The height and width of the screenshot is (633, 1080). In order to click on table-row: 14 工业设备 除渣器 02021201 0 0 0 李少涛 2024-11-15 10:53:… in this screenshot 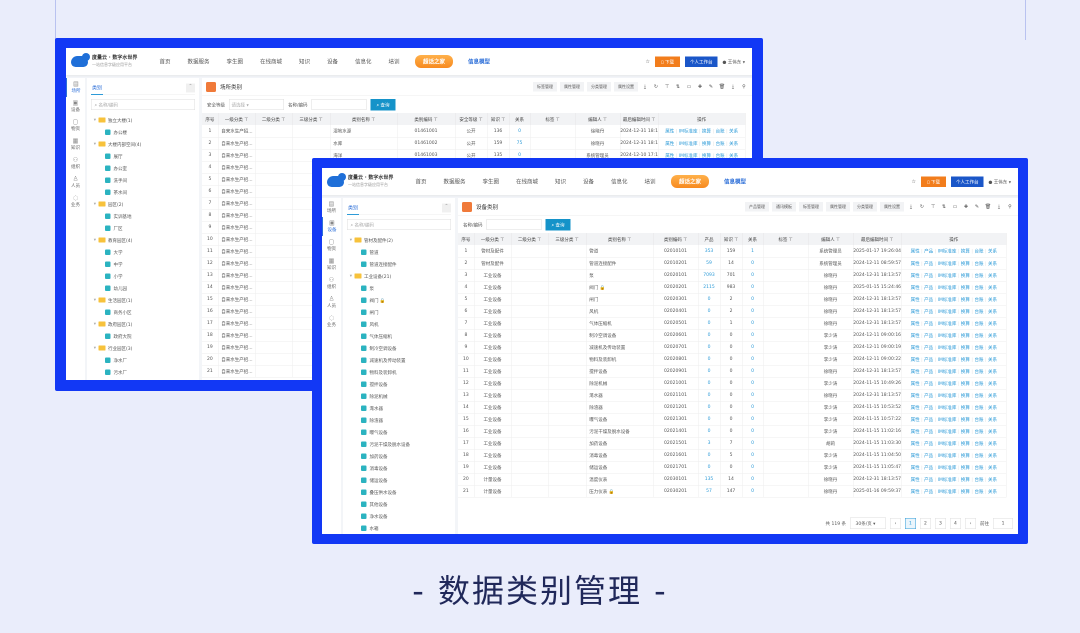, I will do `click(732, 407)`.